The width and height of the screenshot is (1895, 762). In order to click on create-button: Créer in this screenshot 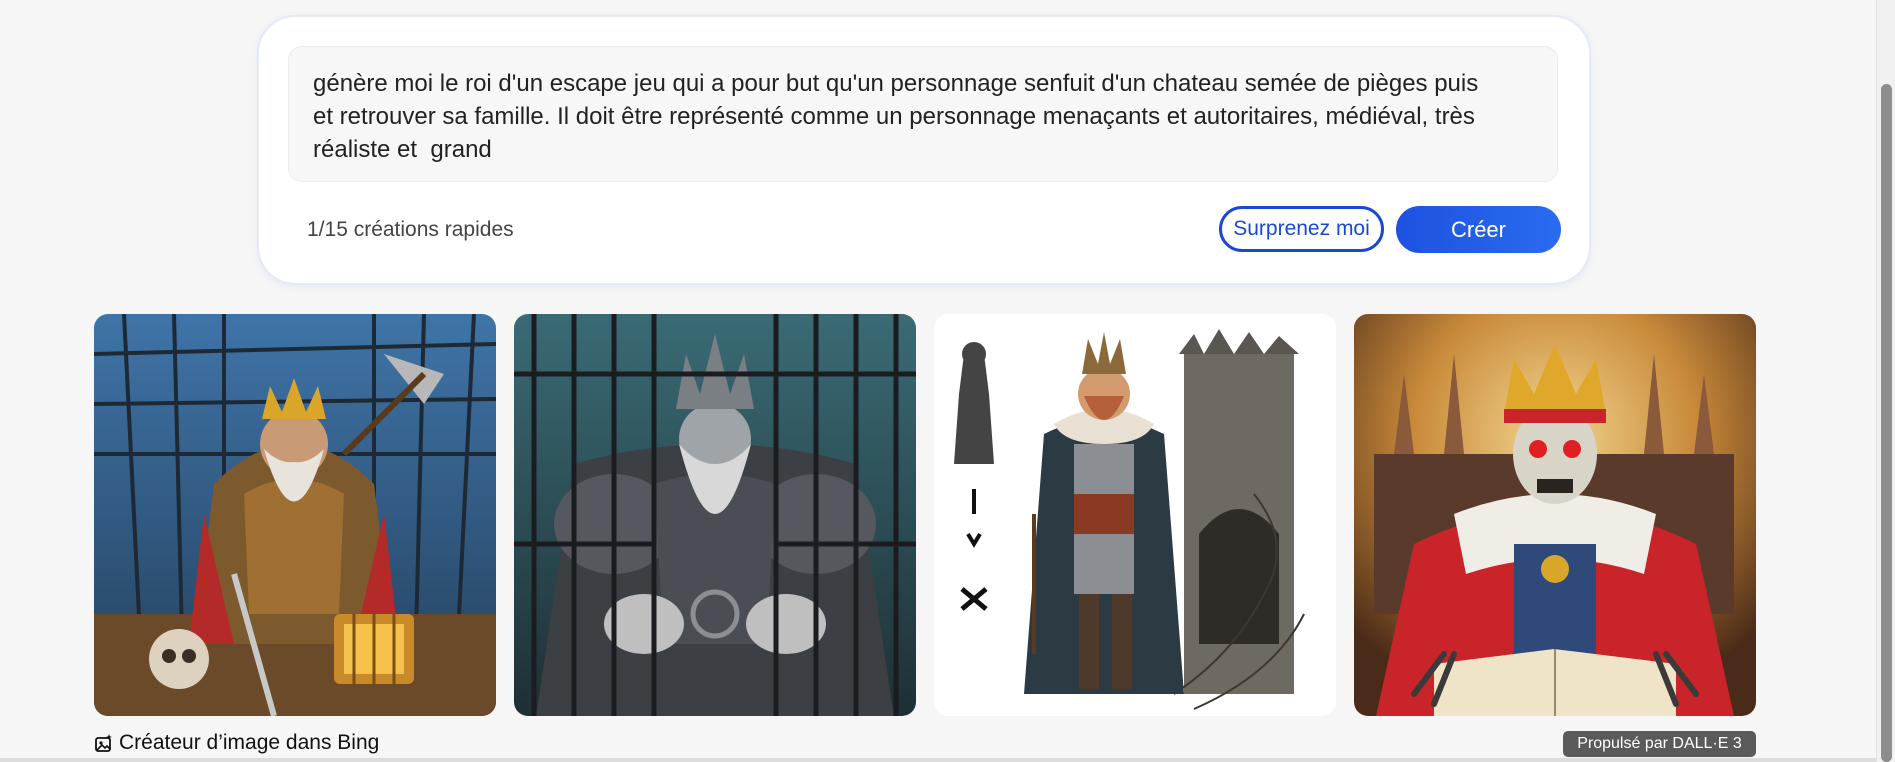, I will do `click(1478, 229)`.